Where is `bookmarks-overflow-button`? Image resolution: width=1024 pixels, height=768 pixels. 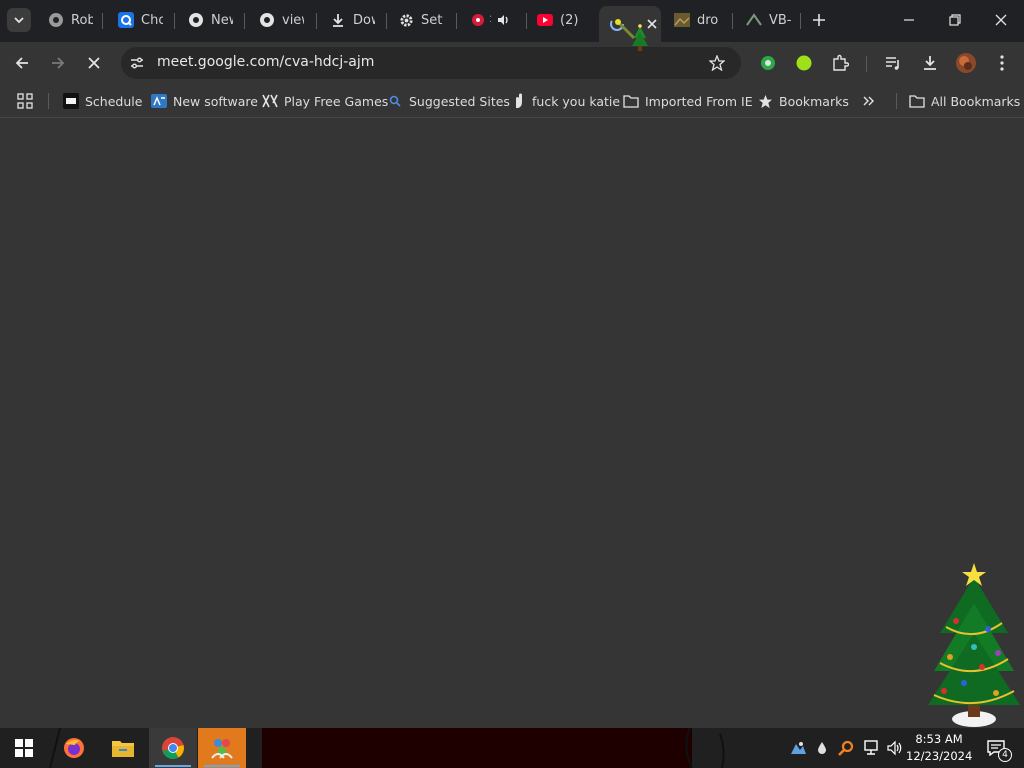
bookmarks-overflow-button is located at coordinates (869, 101).